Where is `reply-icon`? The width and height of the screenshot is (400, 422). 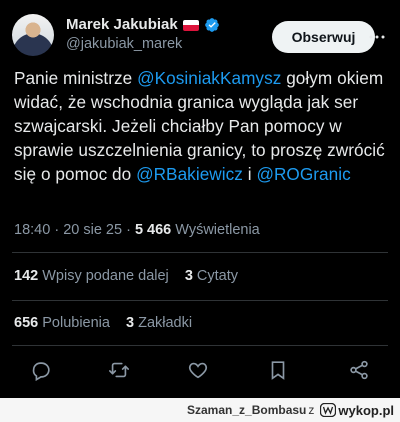
reply-icon is located at coordinates (41, 370).